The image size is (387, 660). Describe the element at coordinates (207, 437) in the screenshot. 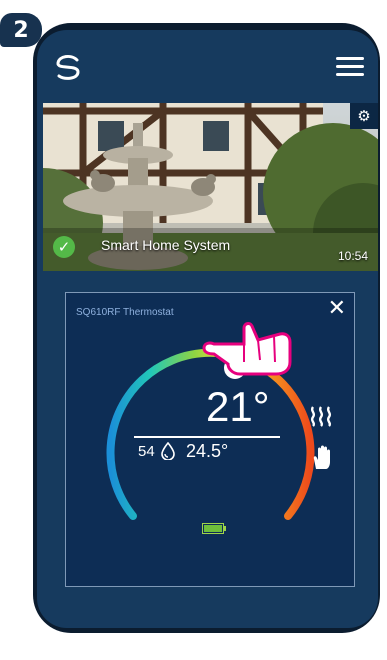

I see `divider` at that location.